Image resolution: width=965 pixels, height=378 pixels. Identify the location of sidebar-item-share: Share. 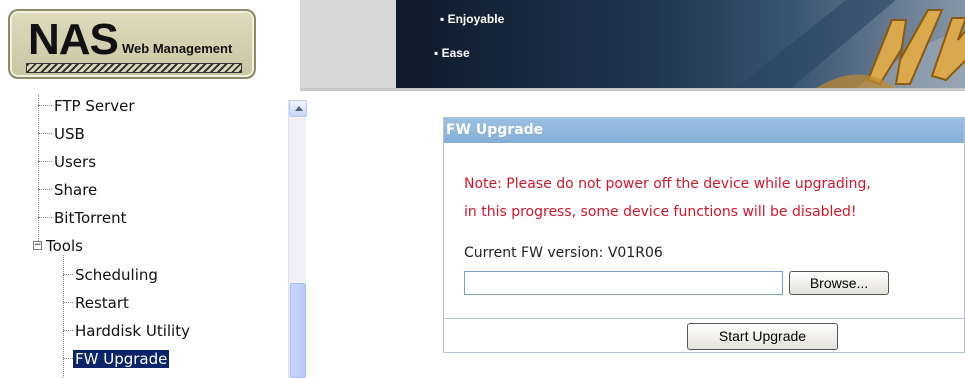
(75, 190).